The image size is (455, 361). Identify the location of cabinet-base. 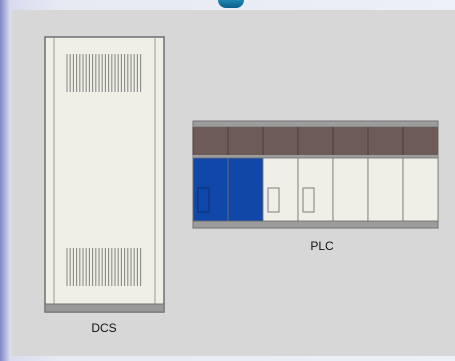
(104, 308).